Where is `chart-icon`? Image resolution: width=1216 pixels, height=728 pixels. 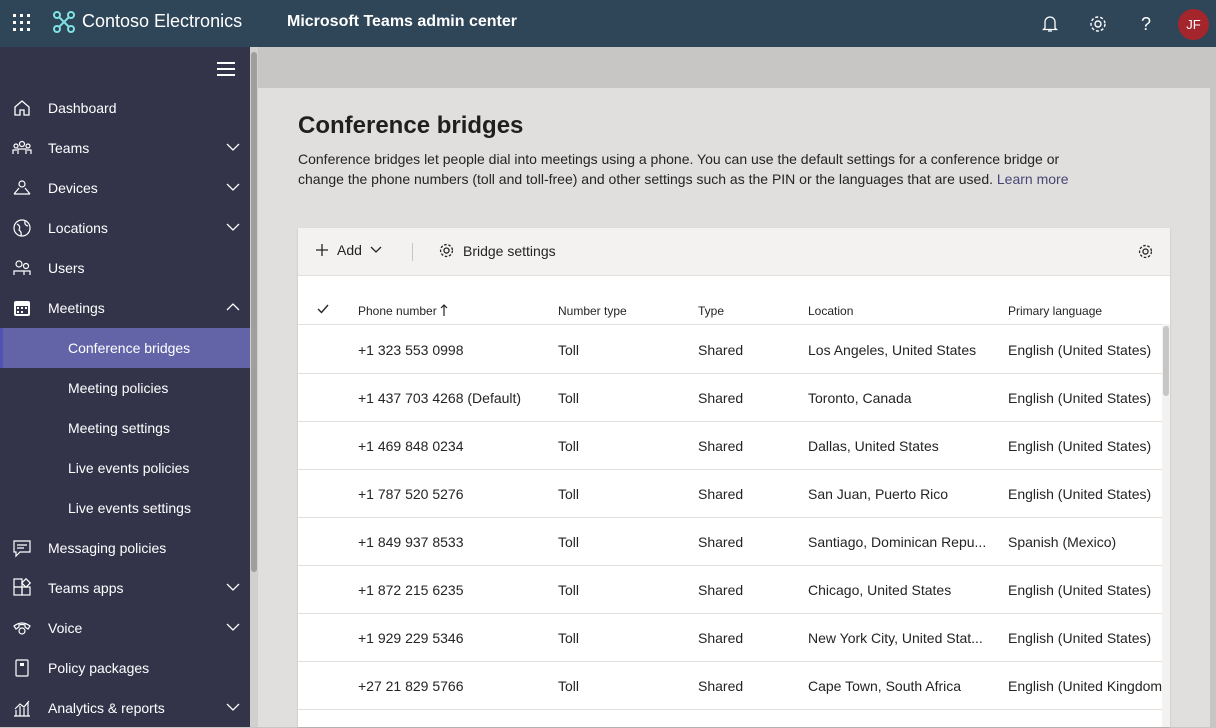
chart-icon is located at coordinates (22, 708).